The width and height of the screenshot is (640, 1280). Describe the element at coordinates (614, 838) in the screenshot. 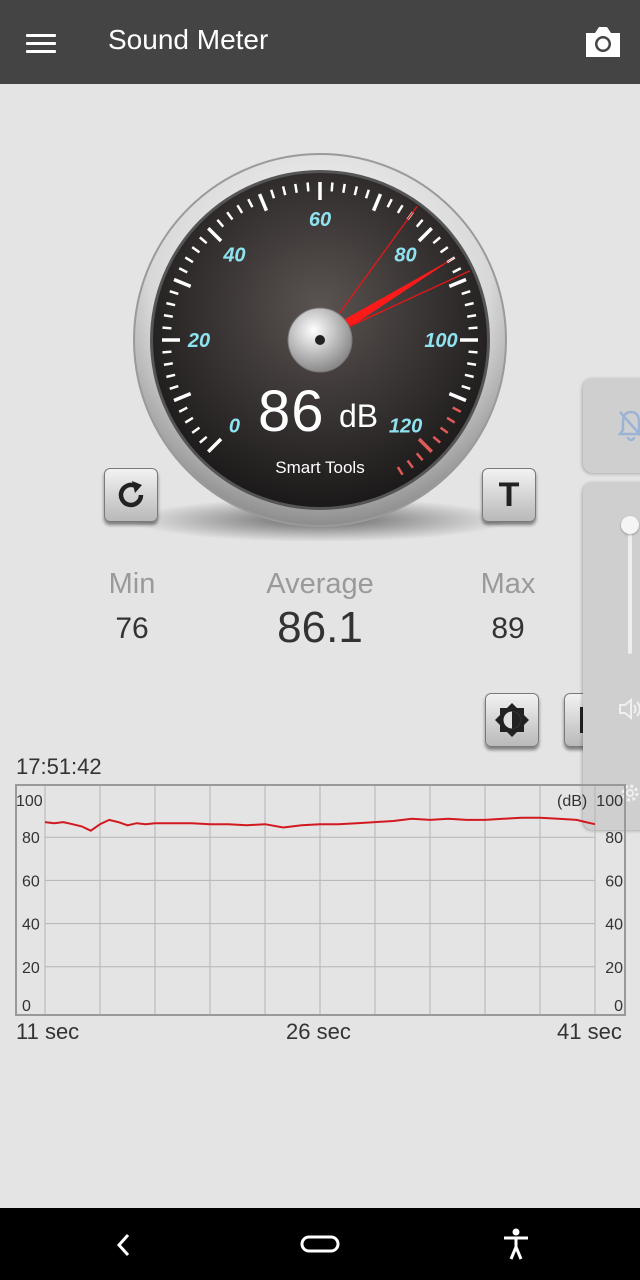

I see `chart-y-label-right: 80` at that location.